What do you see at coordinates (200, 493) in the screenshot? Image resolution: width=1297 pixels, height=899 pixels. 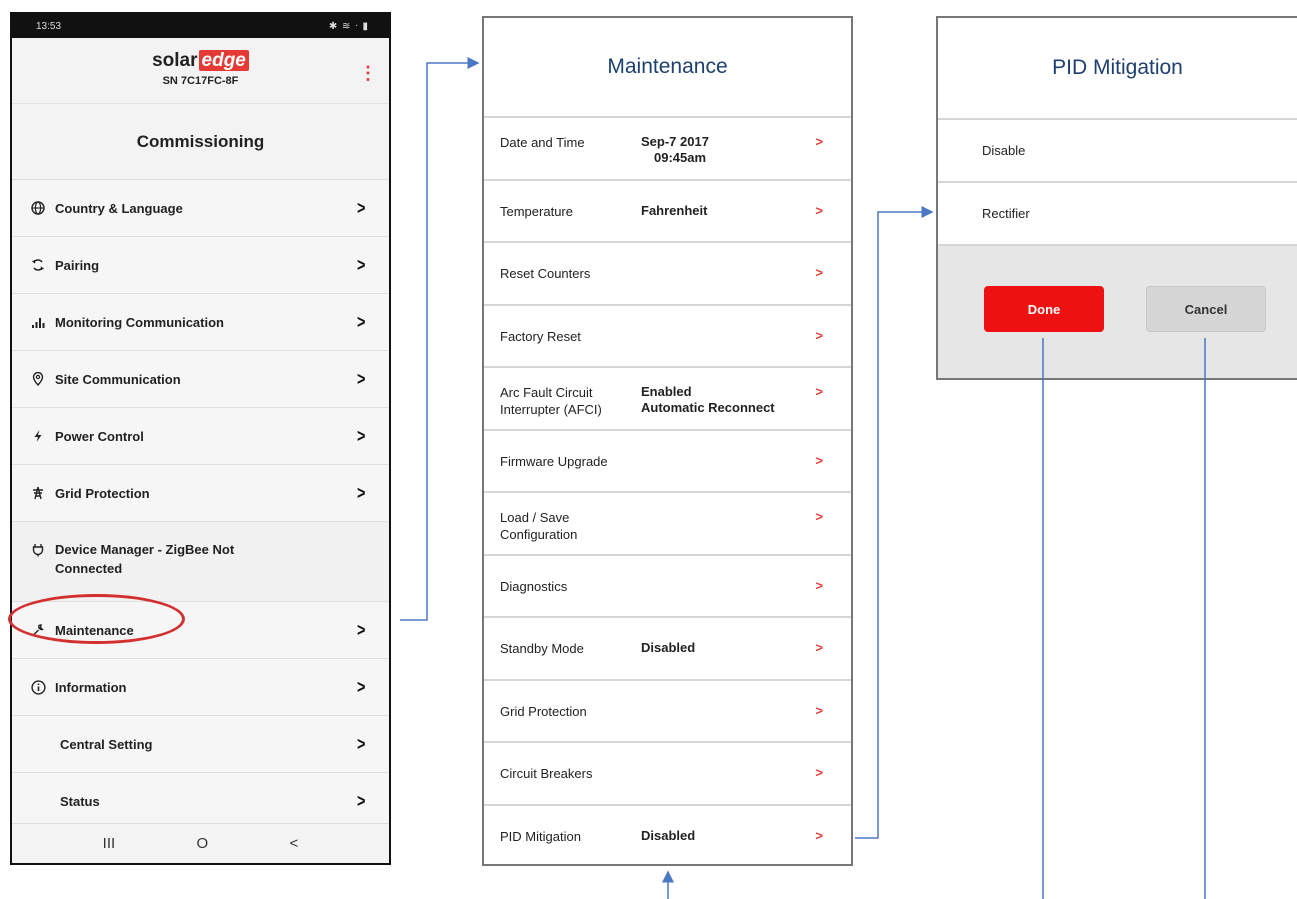 I see `menu-item-grid-protection: Grid Protection >` at bounding box center [200, 493].